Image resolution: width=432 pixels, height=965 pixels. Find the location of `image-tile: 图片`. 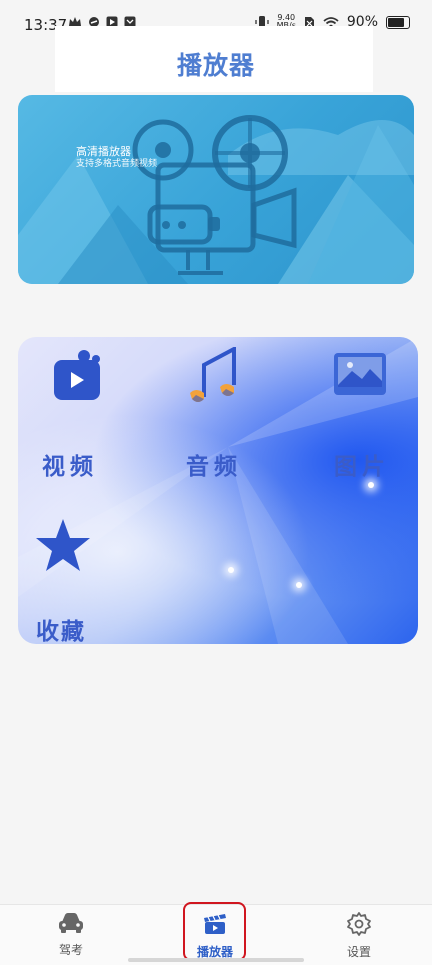

image-tile: 图片 is located at coordinates (373, 414).